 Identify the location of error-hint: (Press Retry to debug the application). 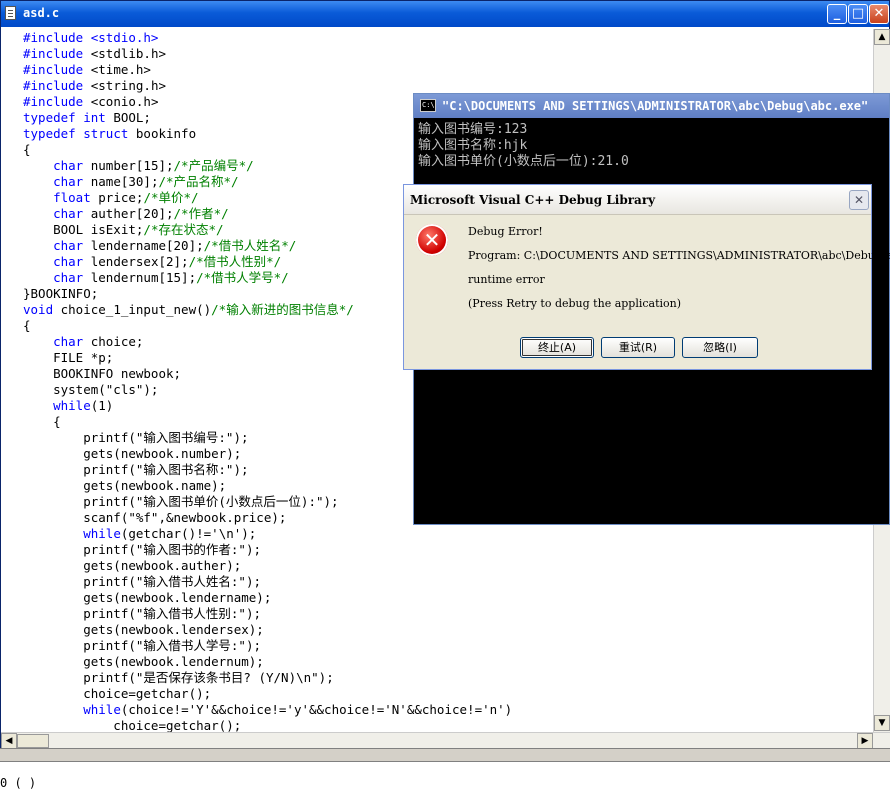
(575, 303).